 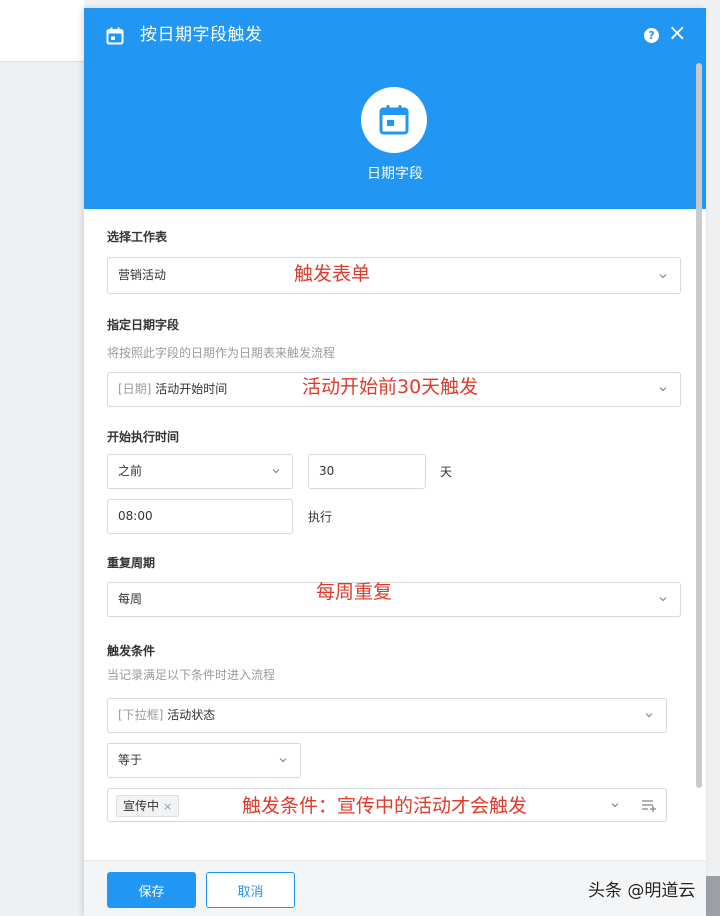 What do you see at coordinates (394, 275) in the screenshot?
I see `worksheet-select: 营销活动` at bounding box center [394, 275].